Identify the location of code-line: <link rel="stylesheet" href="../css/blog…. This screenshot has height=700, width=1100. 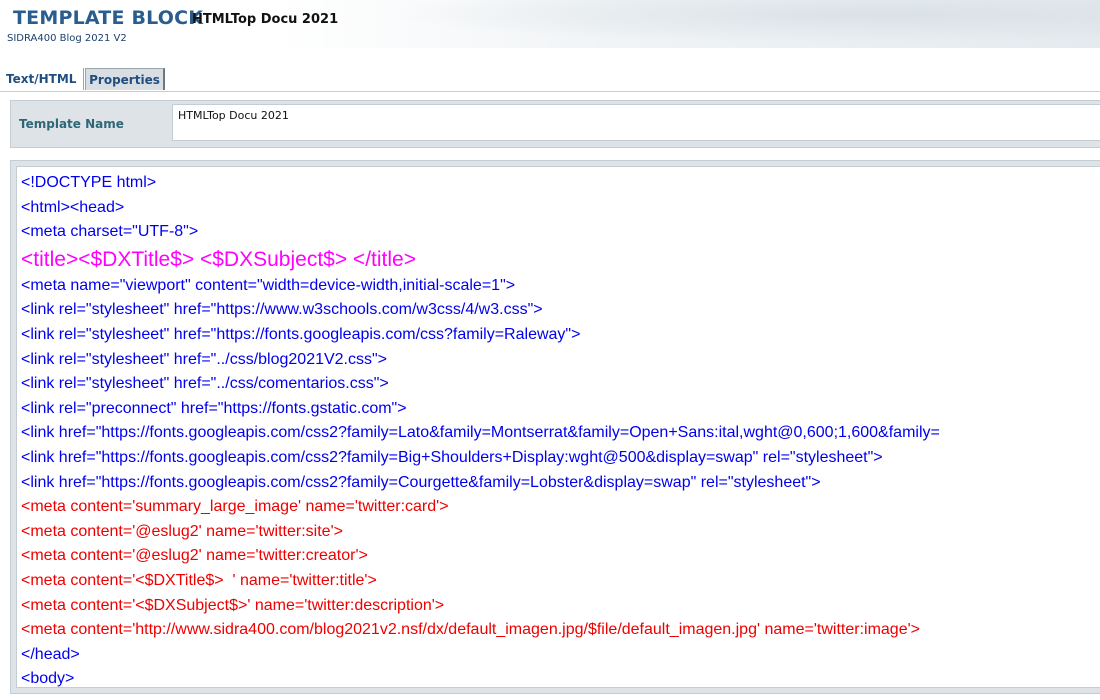
(204, 359).